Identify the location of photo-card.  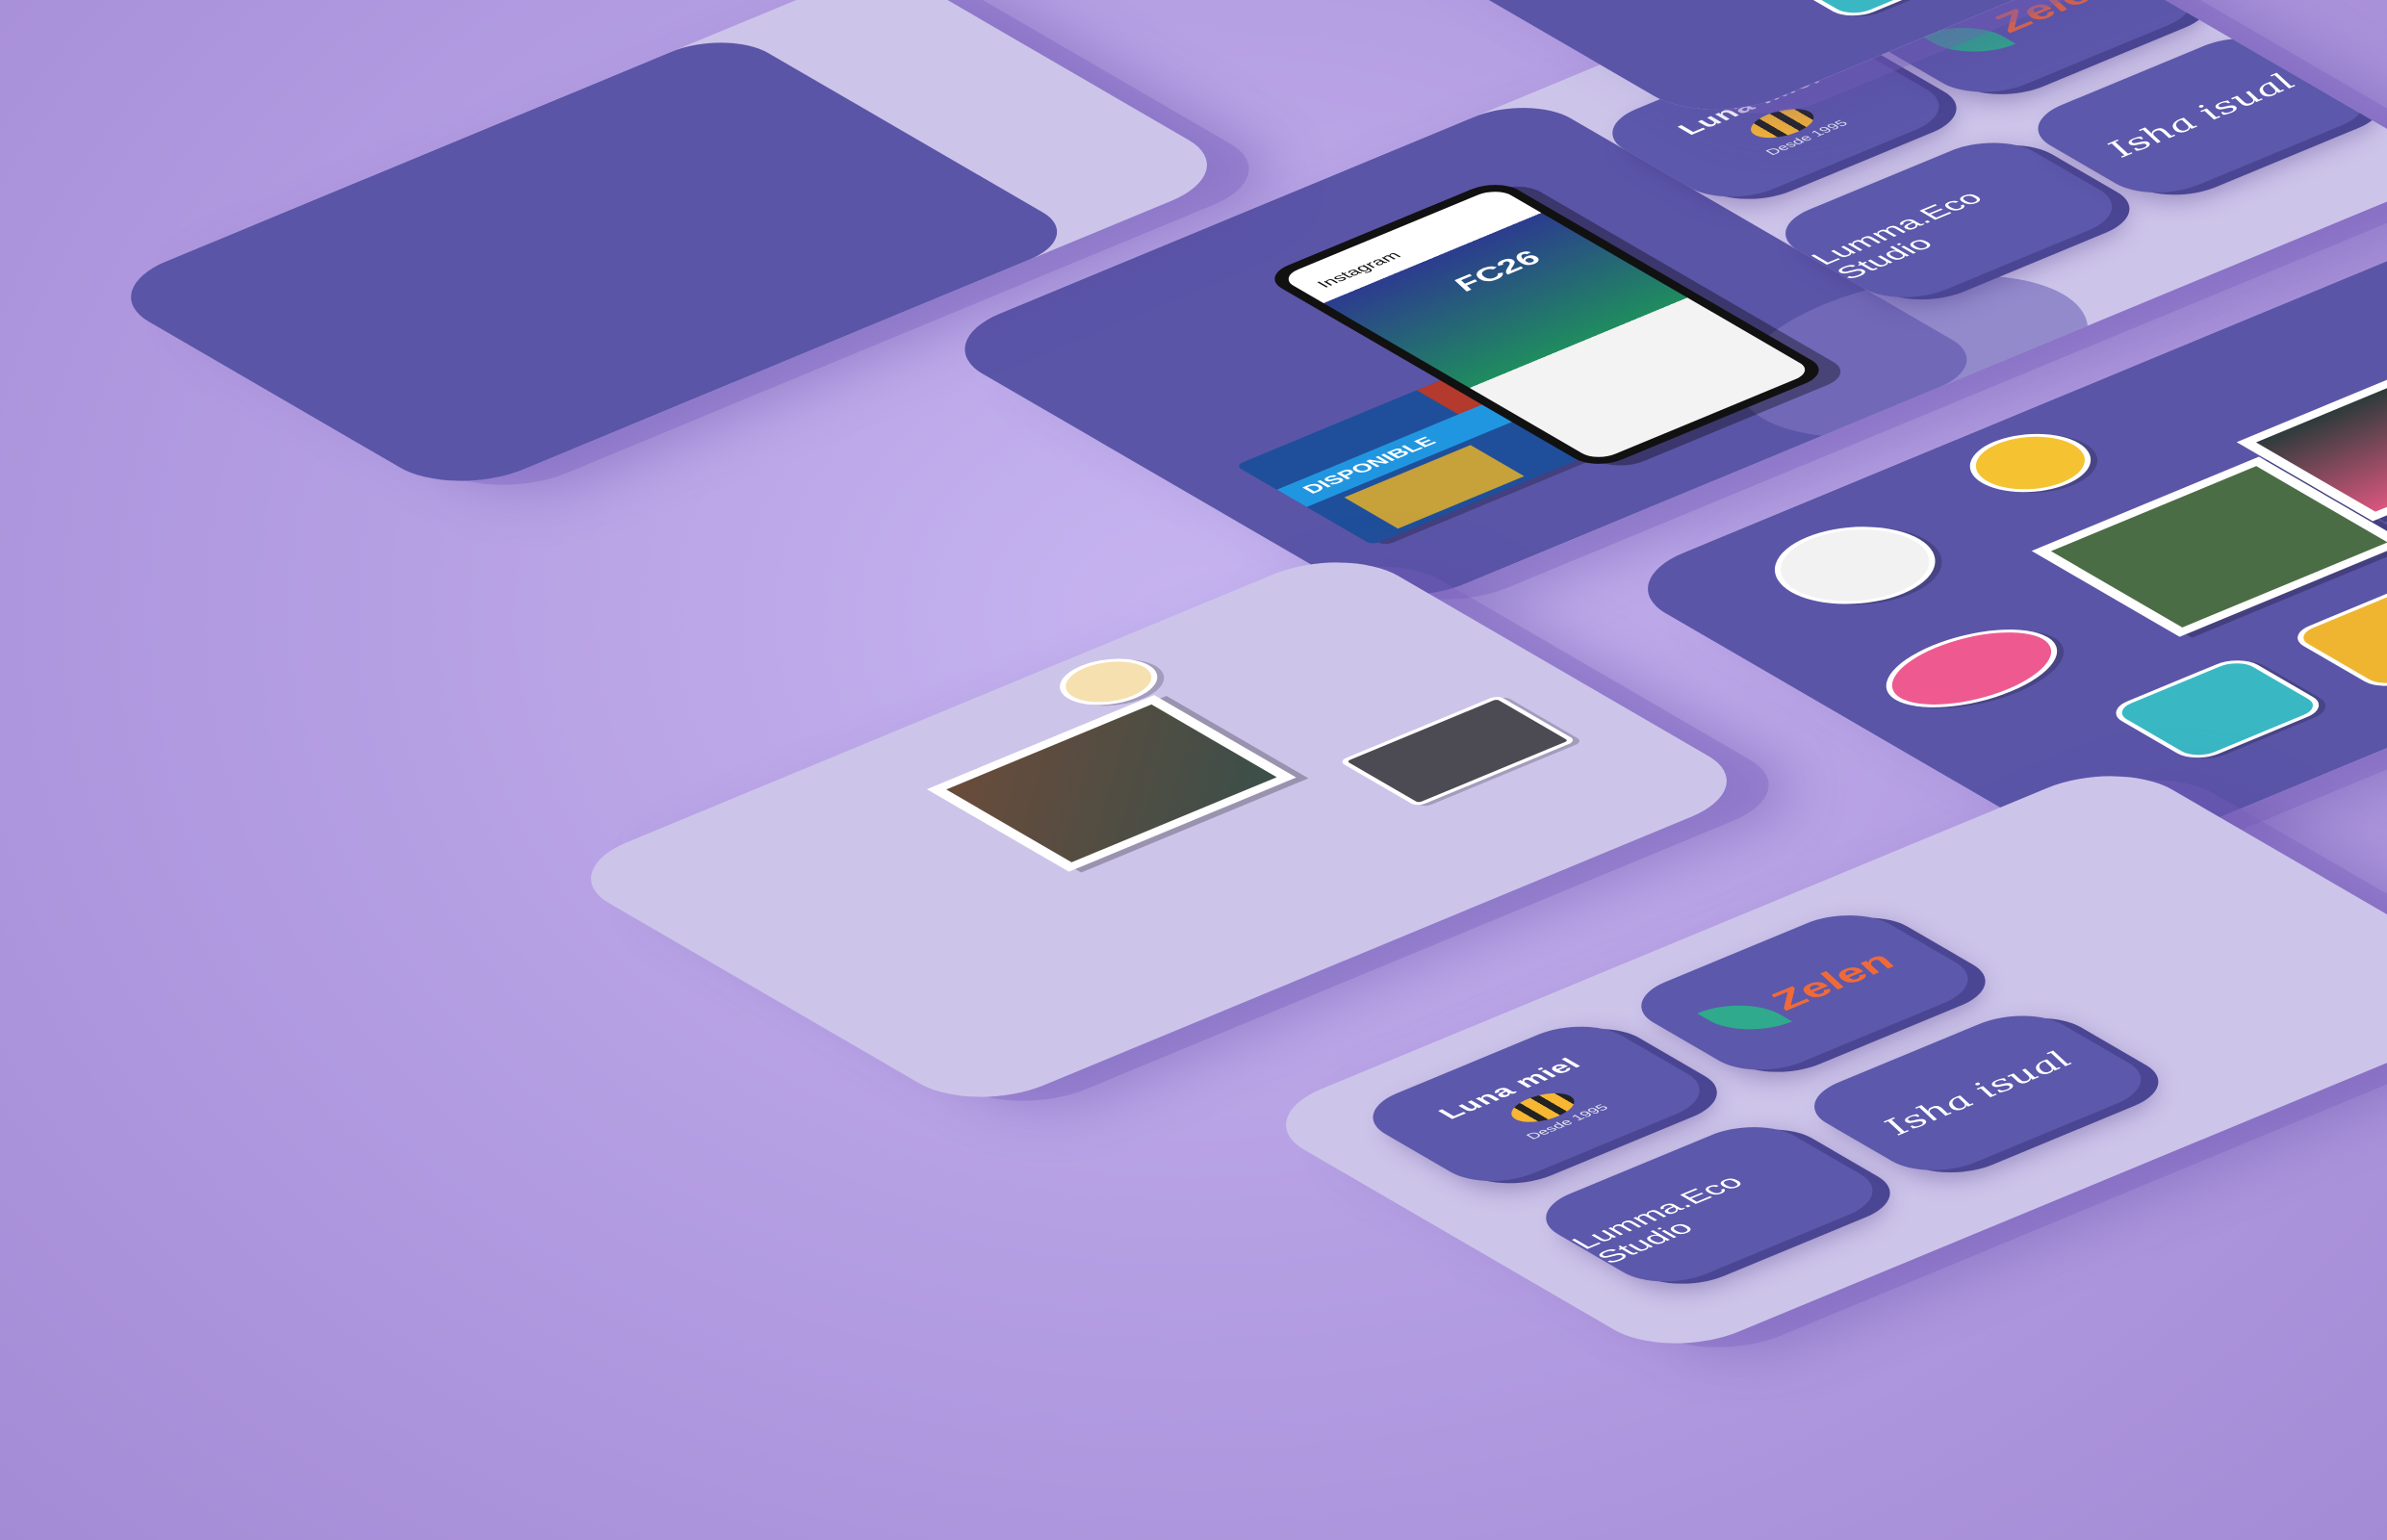
(1111, 783).